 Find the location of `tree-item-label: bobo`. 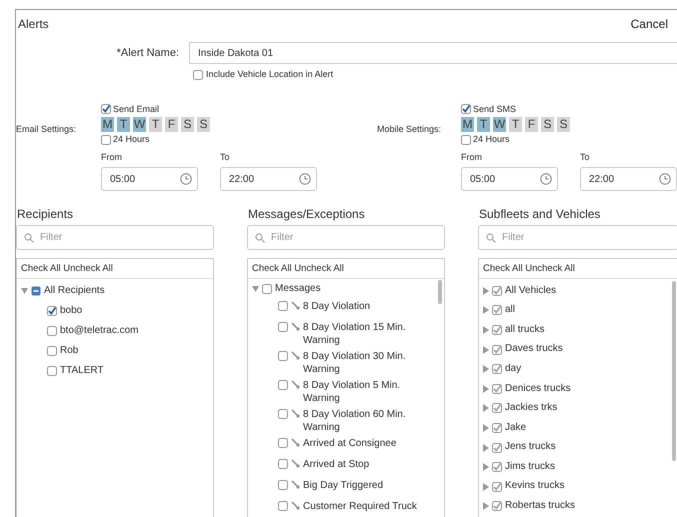

tree-item-label: bobo is located at coordinates (71, 311).